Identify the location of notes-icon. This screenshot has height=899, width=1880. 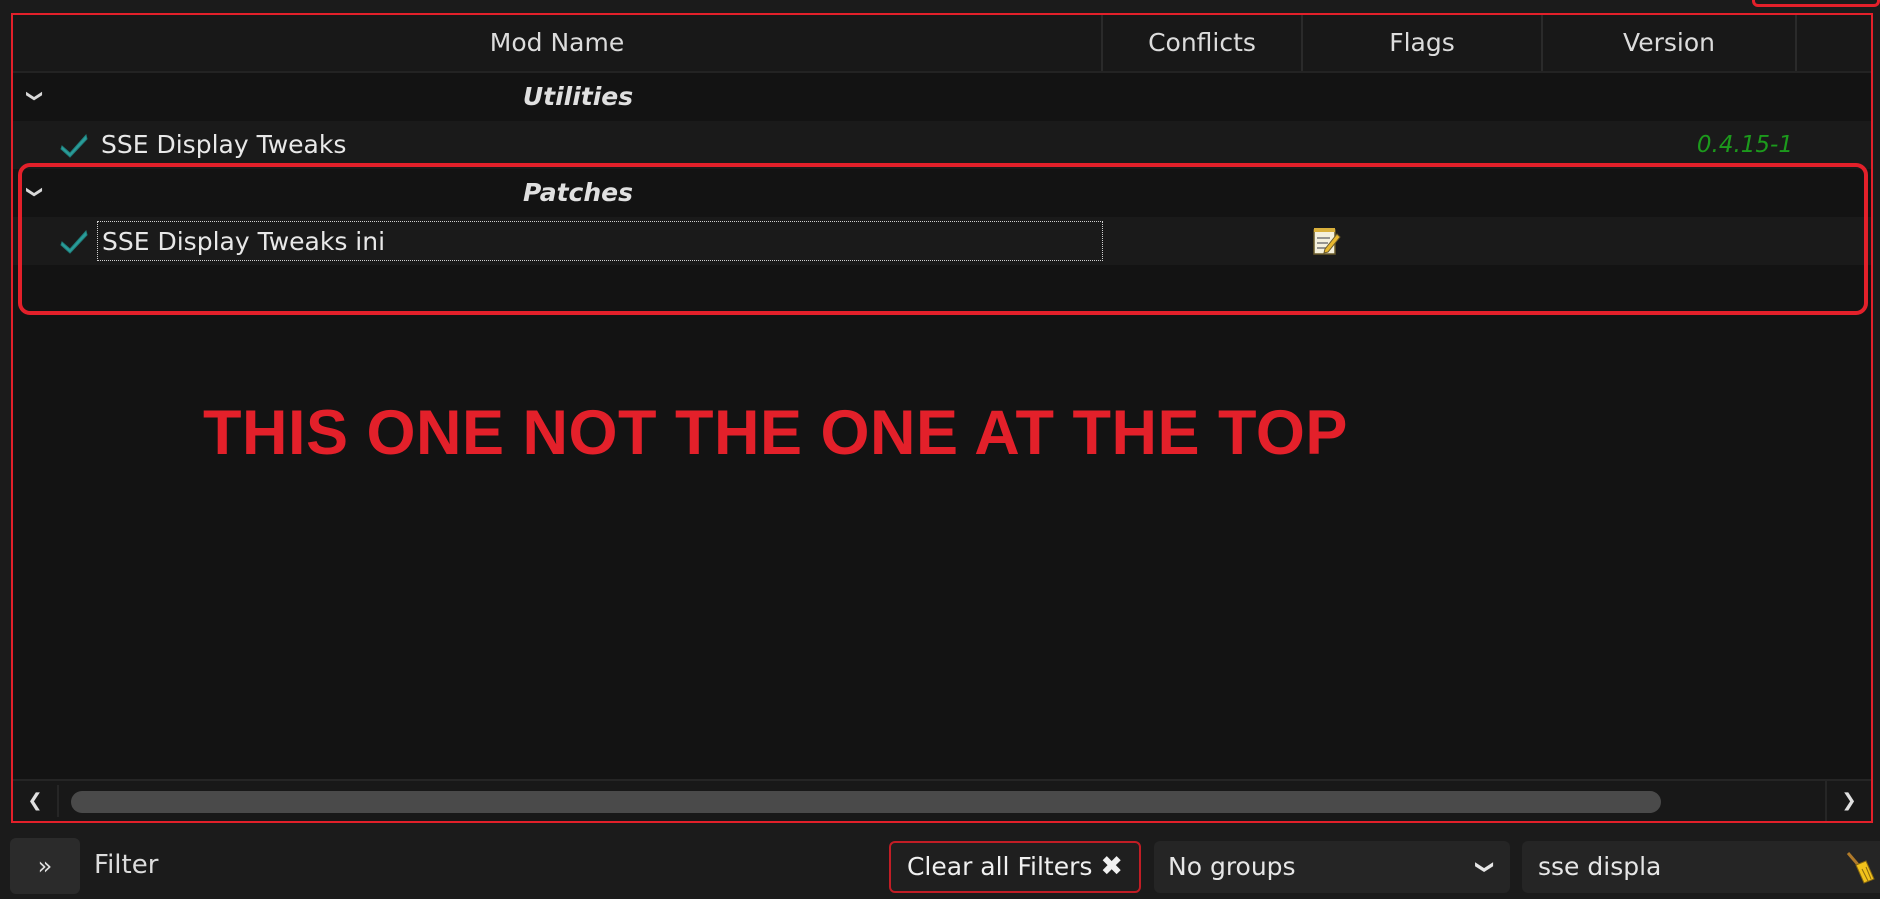
(1327, 241).